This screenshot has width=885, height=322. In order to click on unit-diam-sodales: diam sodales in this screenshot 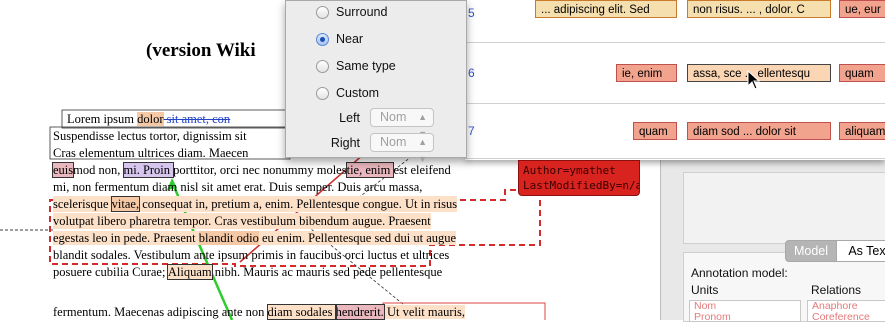, I will do `click(301, 312)`.